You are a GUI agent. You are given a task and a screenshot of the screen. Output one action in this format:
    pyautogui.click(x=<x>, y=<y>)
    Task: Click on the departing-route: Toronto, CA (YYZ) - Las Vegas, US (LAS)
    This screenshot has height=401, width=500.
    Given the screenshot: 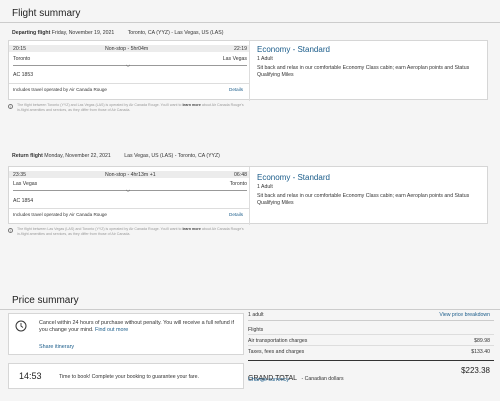 What is the action you would take?
    pyautogui.click(x=175, y=33)
    